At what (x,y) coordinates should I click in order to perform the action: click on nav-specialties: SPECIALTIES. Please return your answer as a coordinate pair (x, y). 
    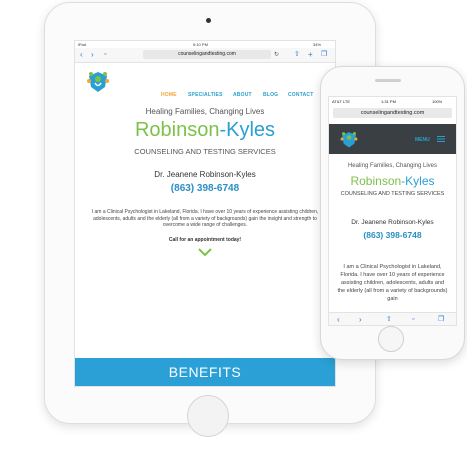
    Looking at the image, I should click on (205, 95).